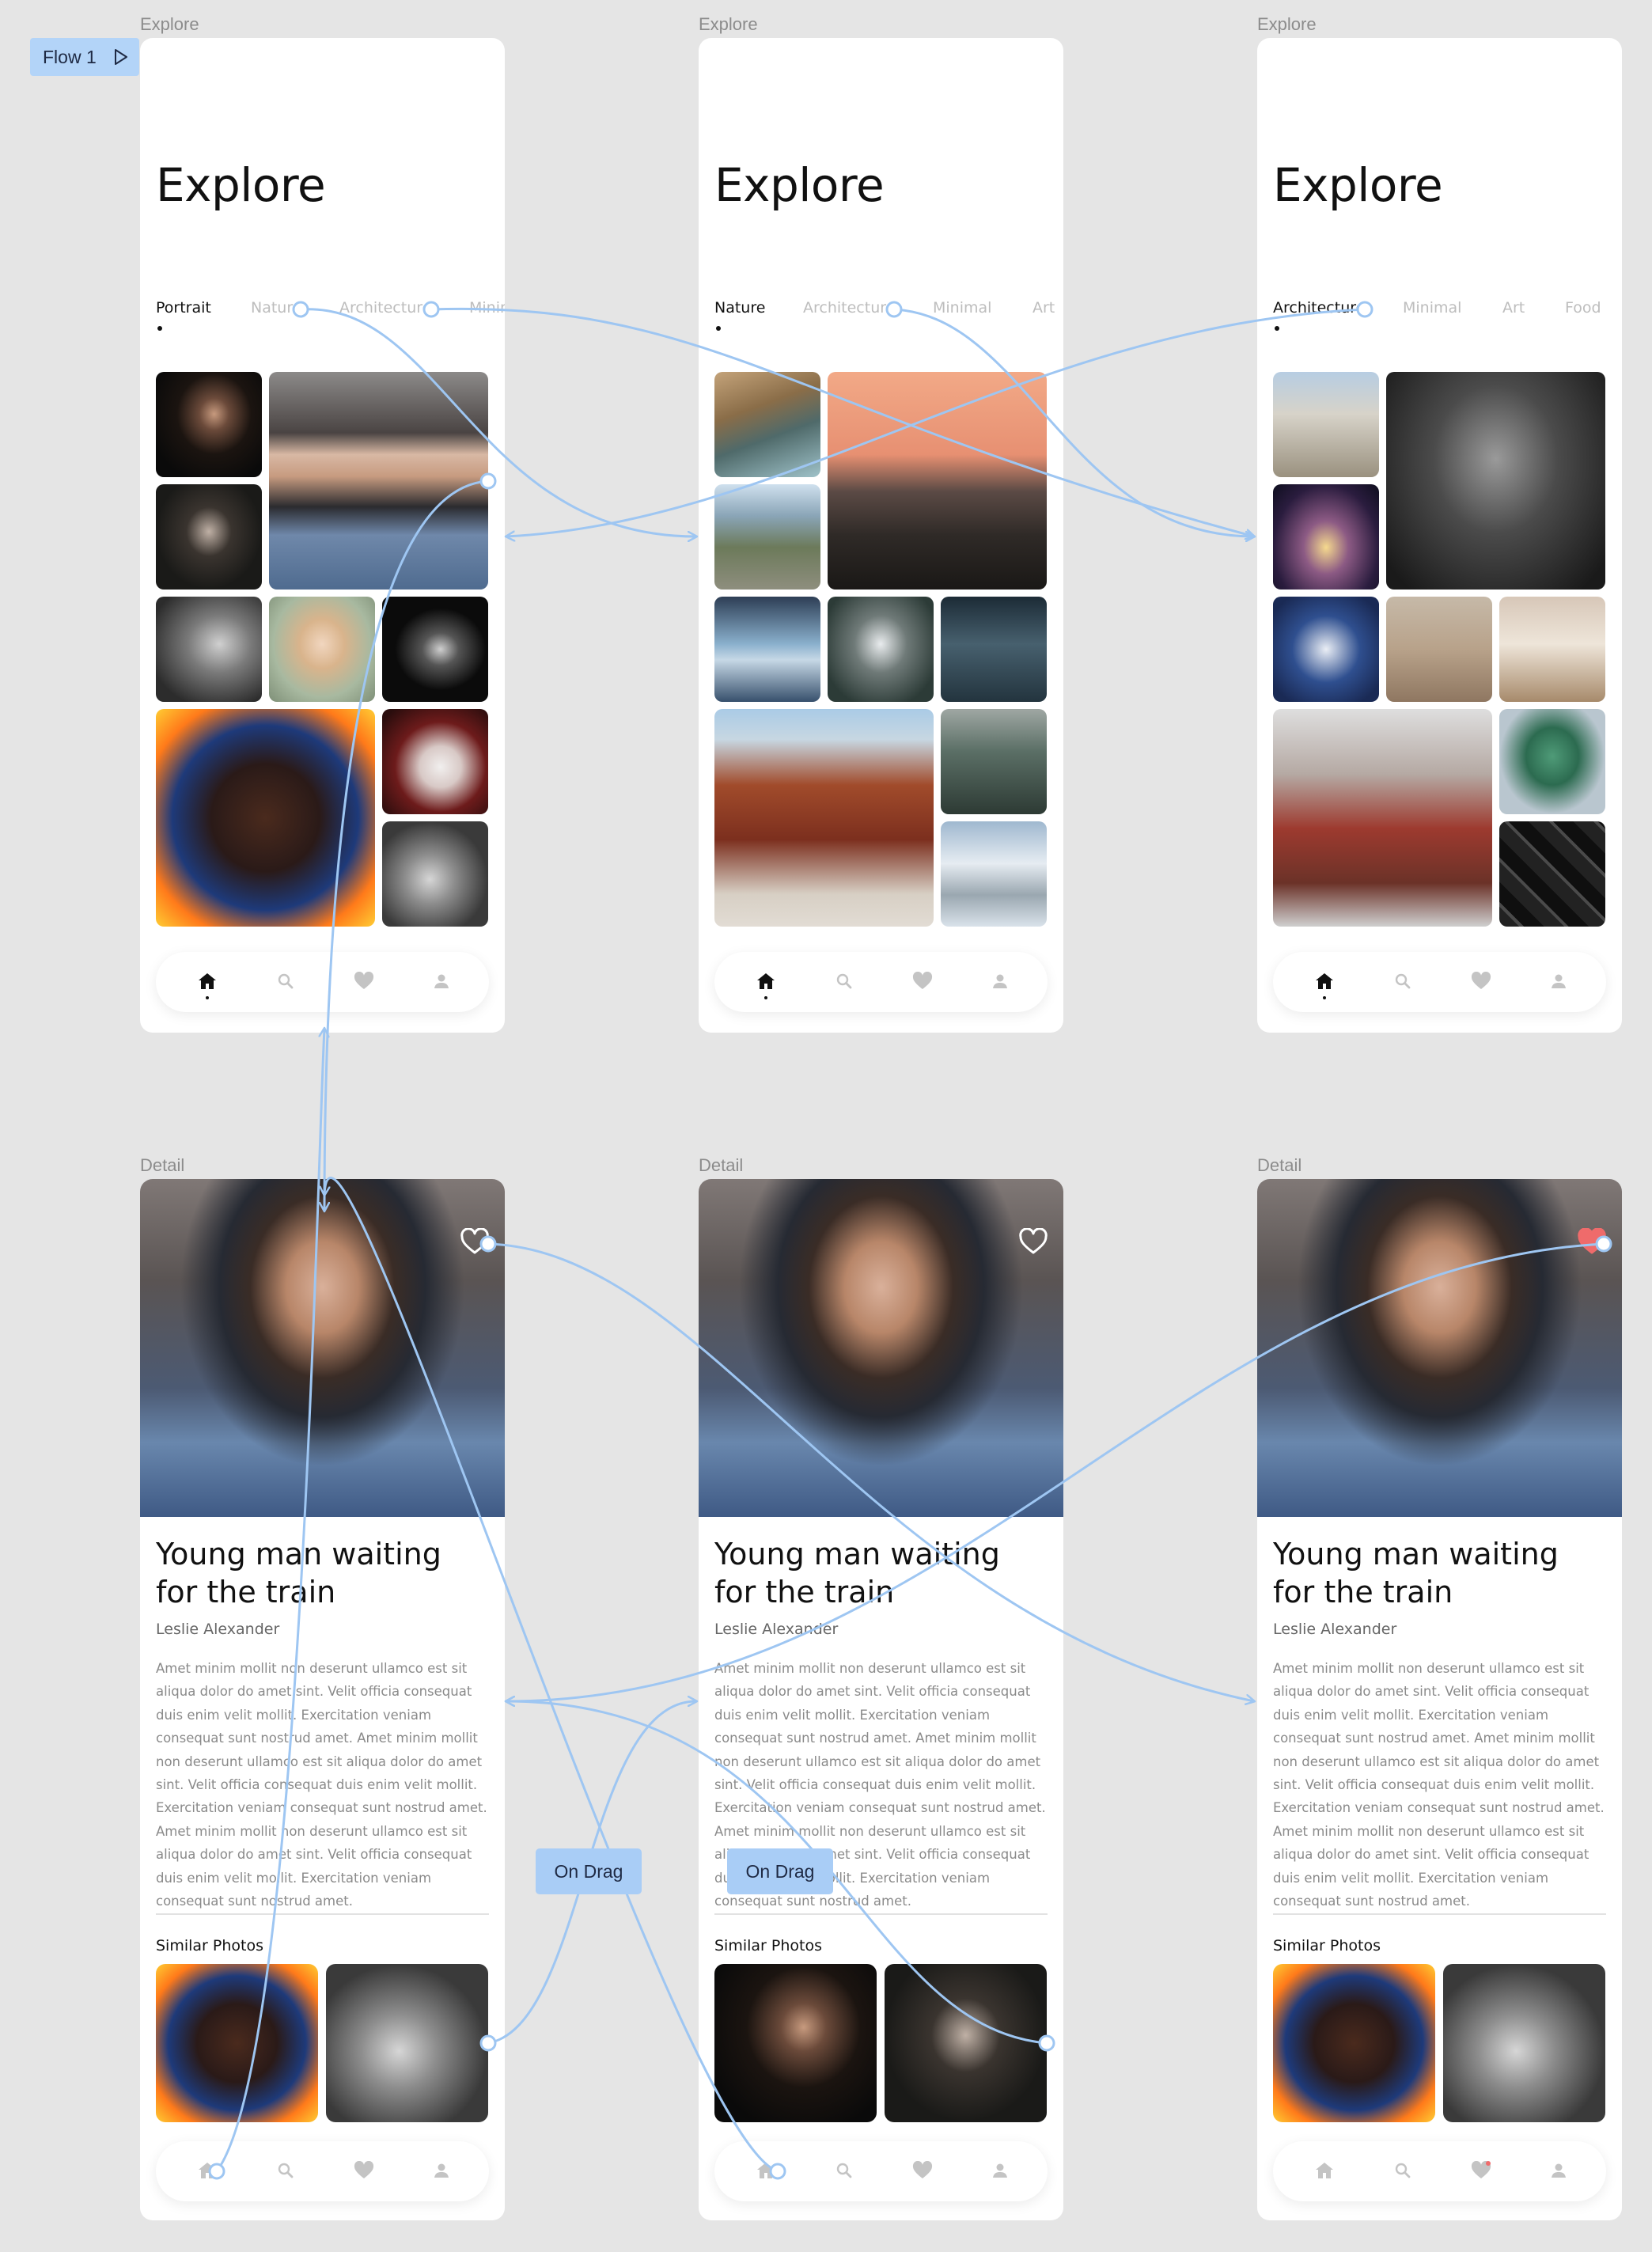  Describe the element at coordinates (241, 185) in the screenshot. I see `page-title: Explore` at that location.